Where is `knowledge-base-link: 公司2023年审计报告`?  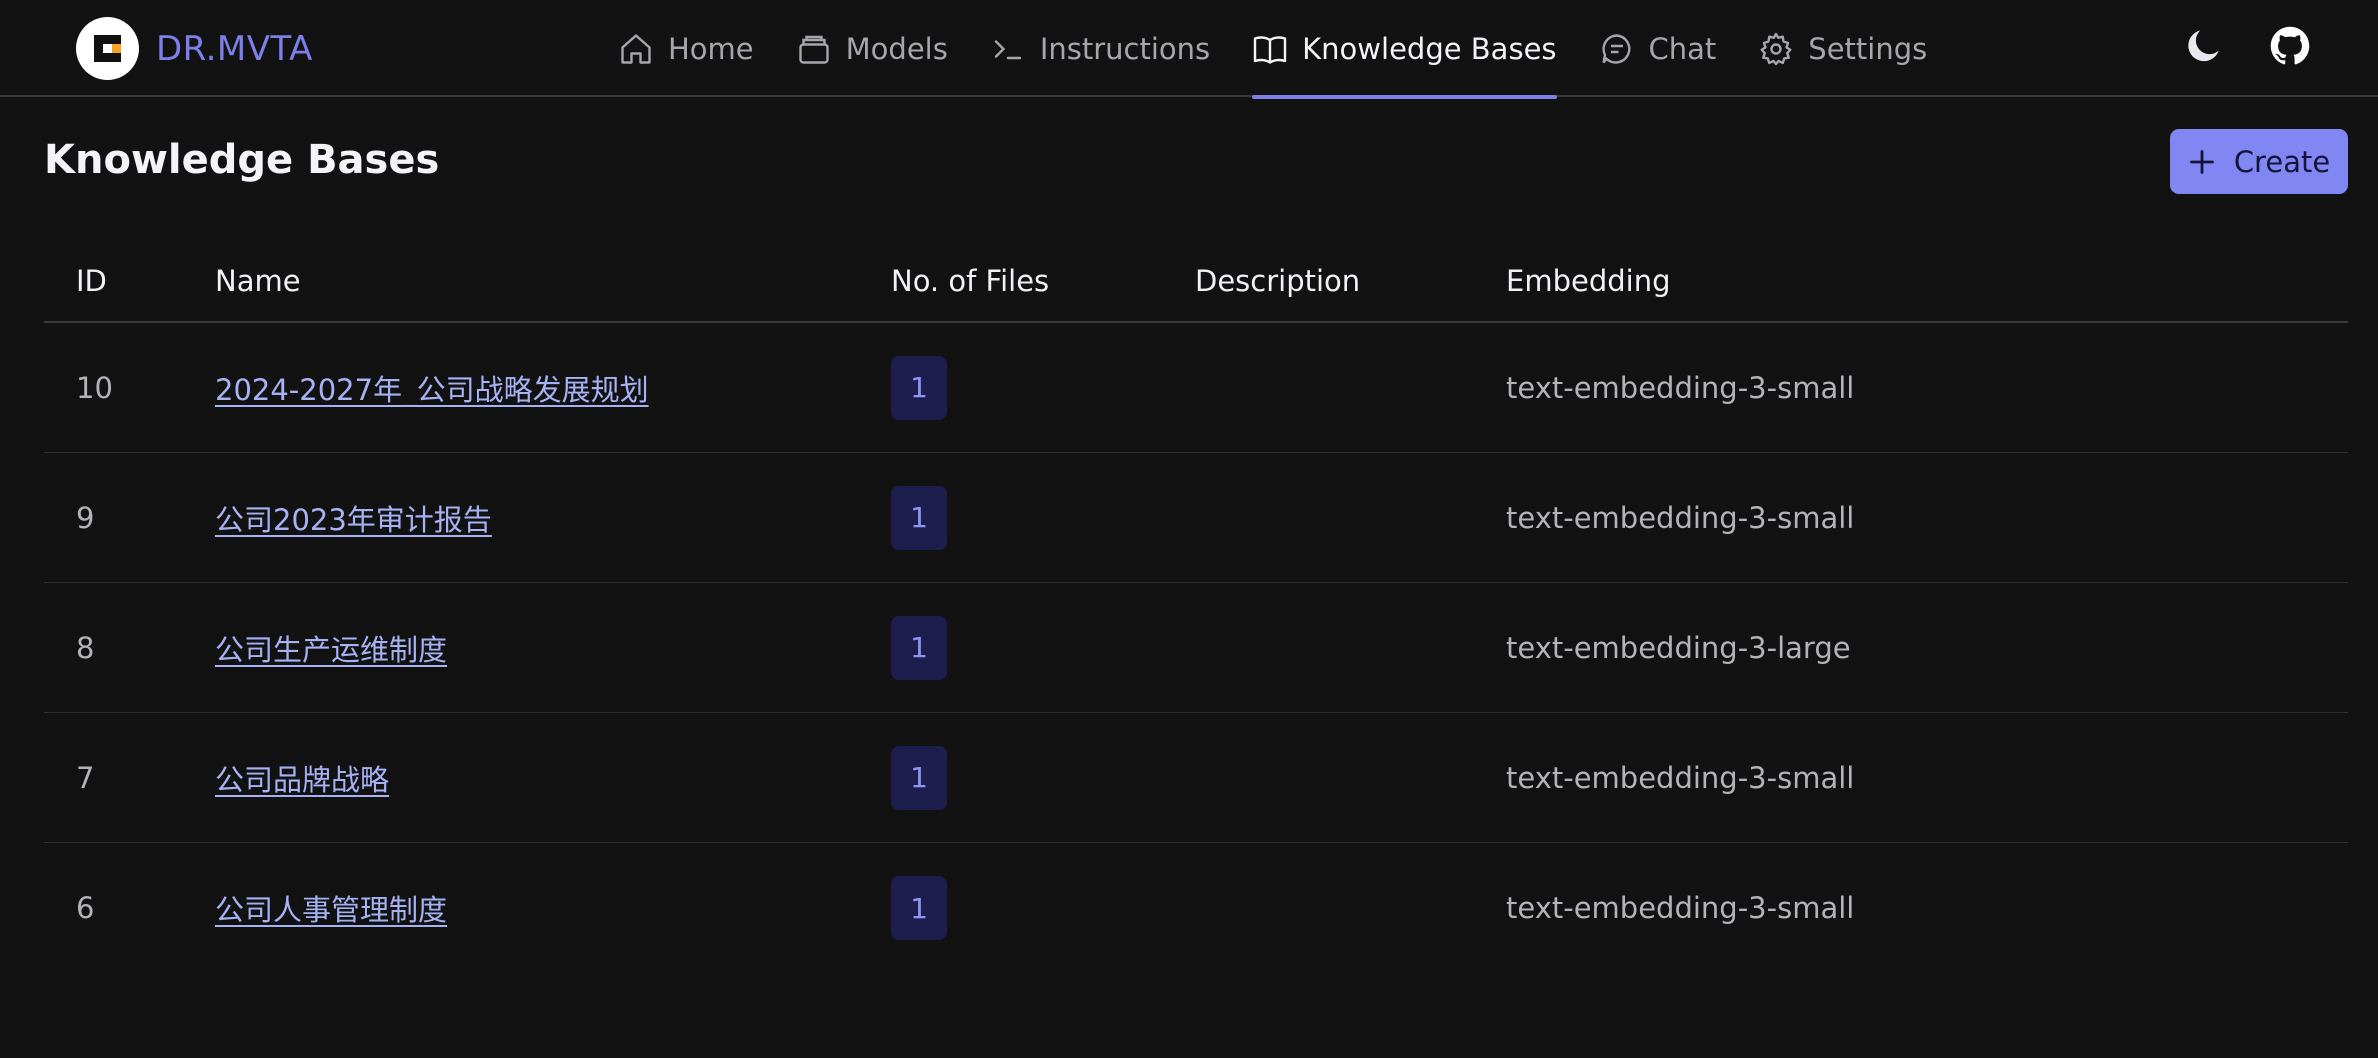
knowledge-base-link: 公司2023年审计报告 is located at coordinates (353, 518).